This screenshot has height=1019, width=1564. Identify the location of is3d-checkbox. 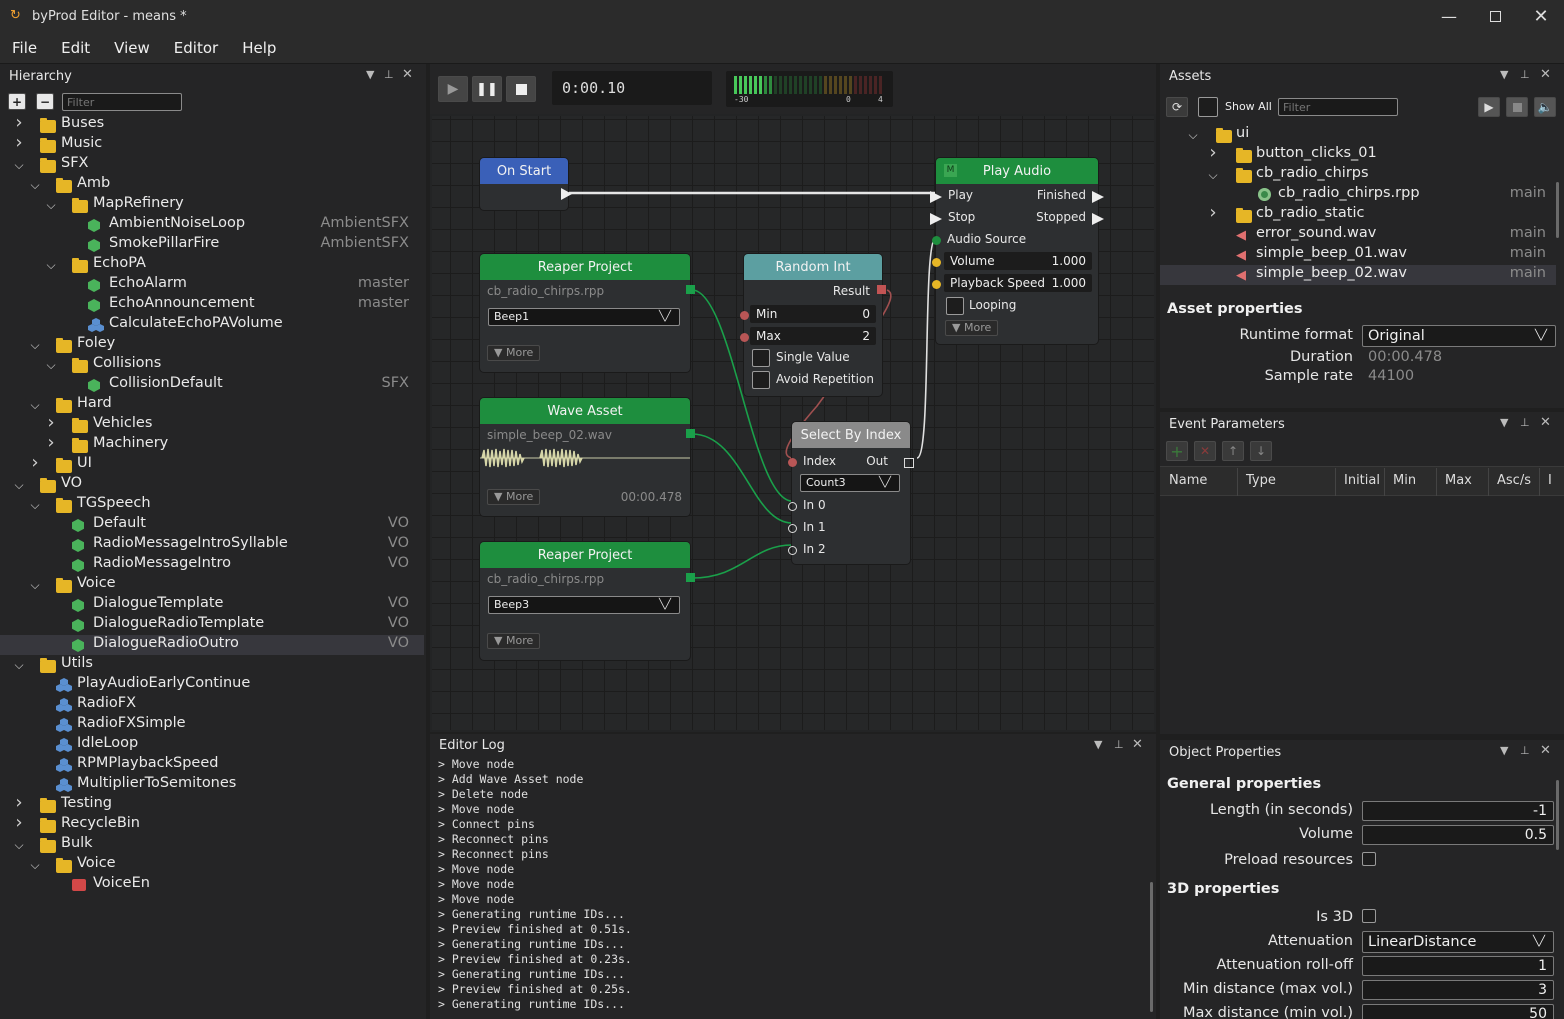
(1369, 916).